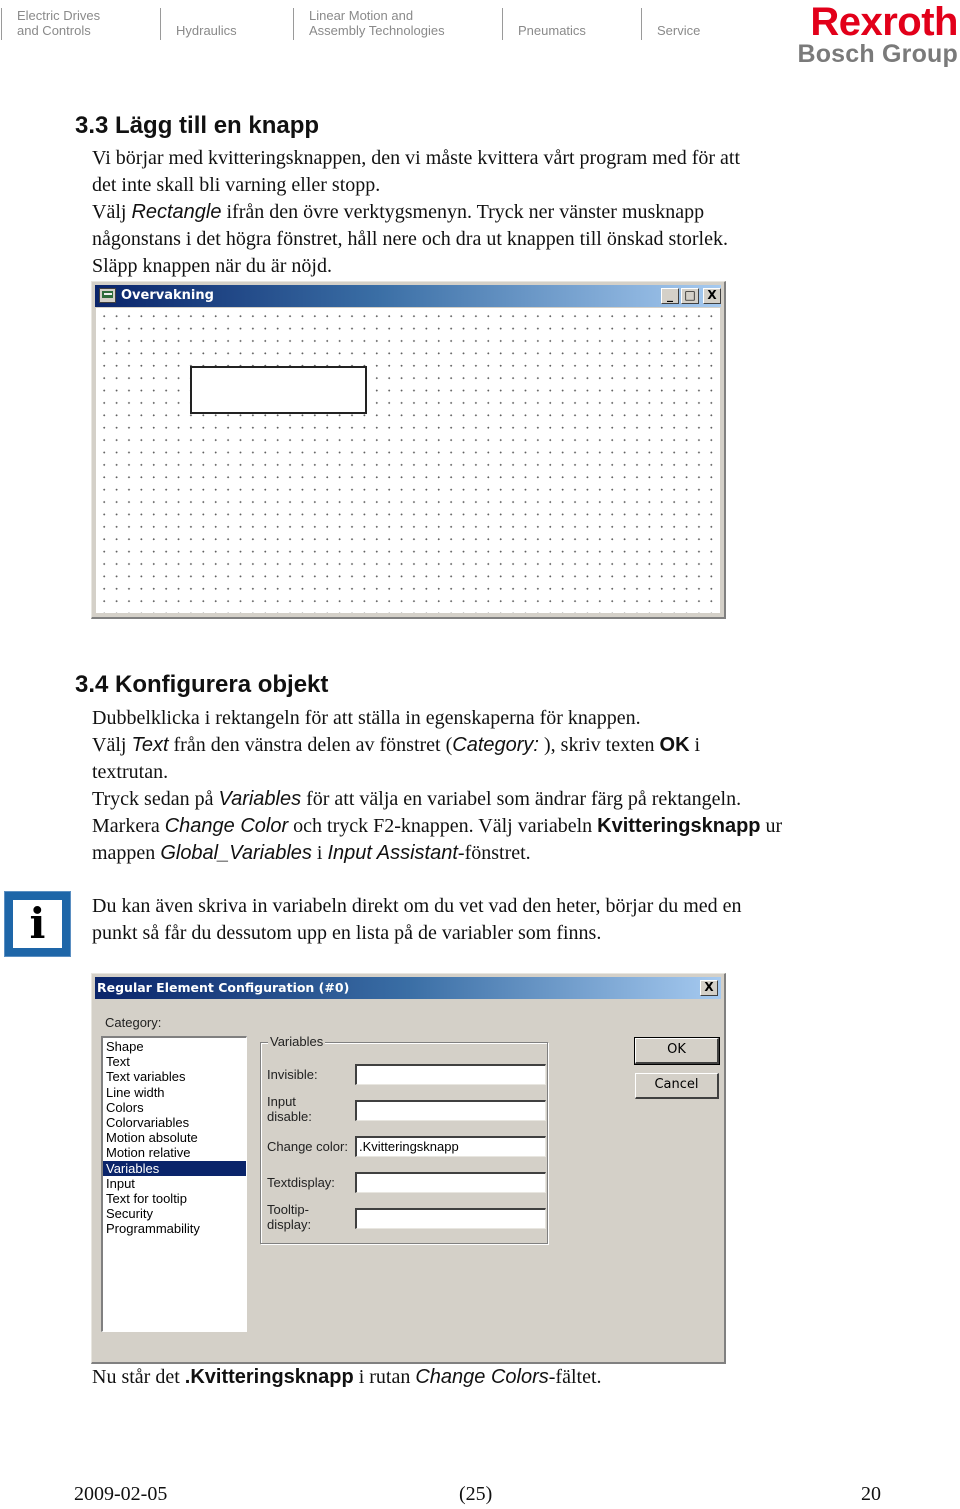 Image resolution: width=960 pixels, height=1509 pixels. What do you see at coordinates (679, 826) in the screenshot?
I see `term-kvitteringsknapp: Kvitteringsknapp` at bounding box center [679, 826].